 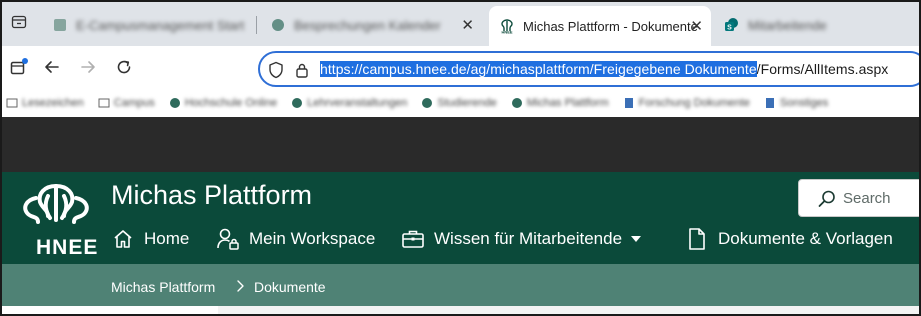 What do you see at coordinates (805, 238) in the screenshot?
I see `nav-dokumente-label: Dokumente & Vorlagen` at bounding box center [805, 238].